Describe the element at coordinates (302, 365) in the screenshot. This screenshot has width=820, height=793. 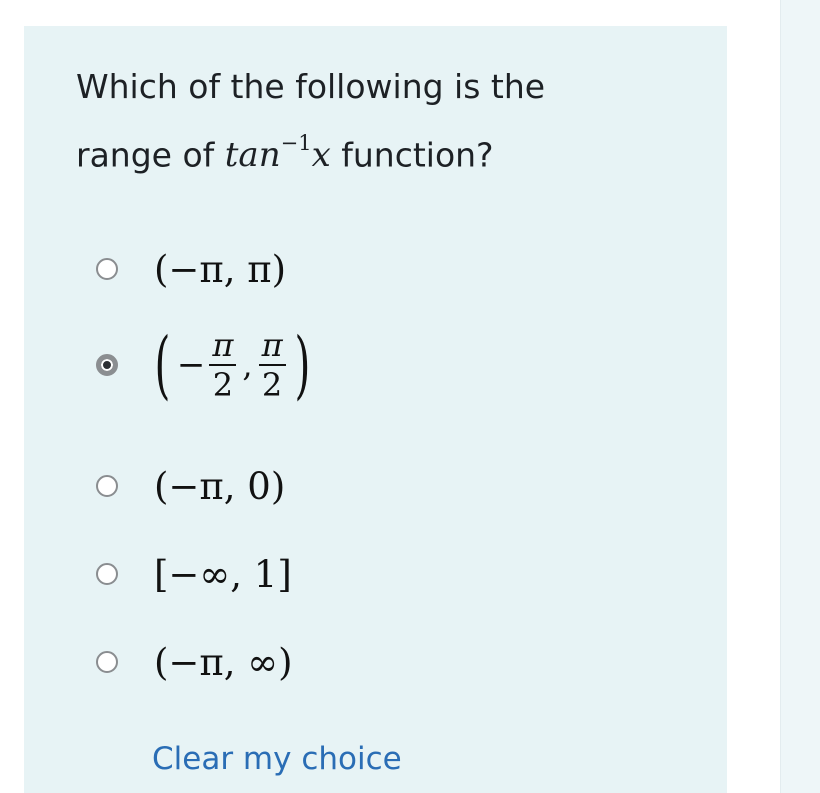
I see `close-paren: )` at that location.